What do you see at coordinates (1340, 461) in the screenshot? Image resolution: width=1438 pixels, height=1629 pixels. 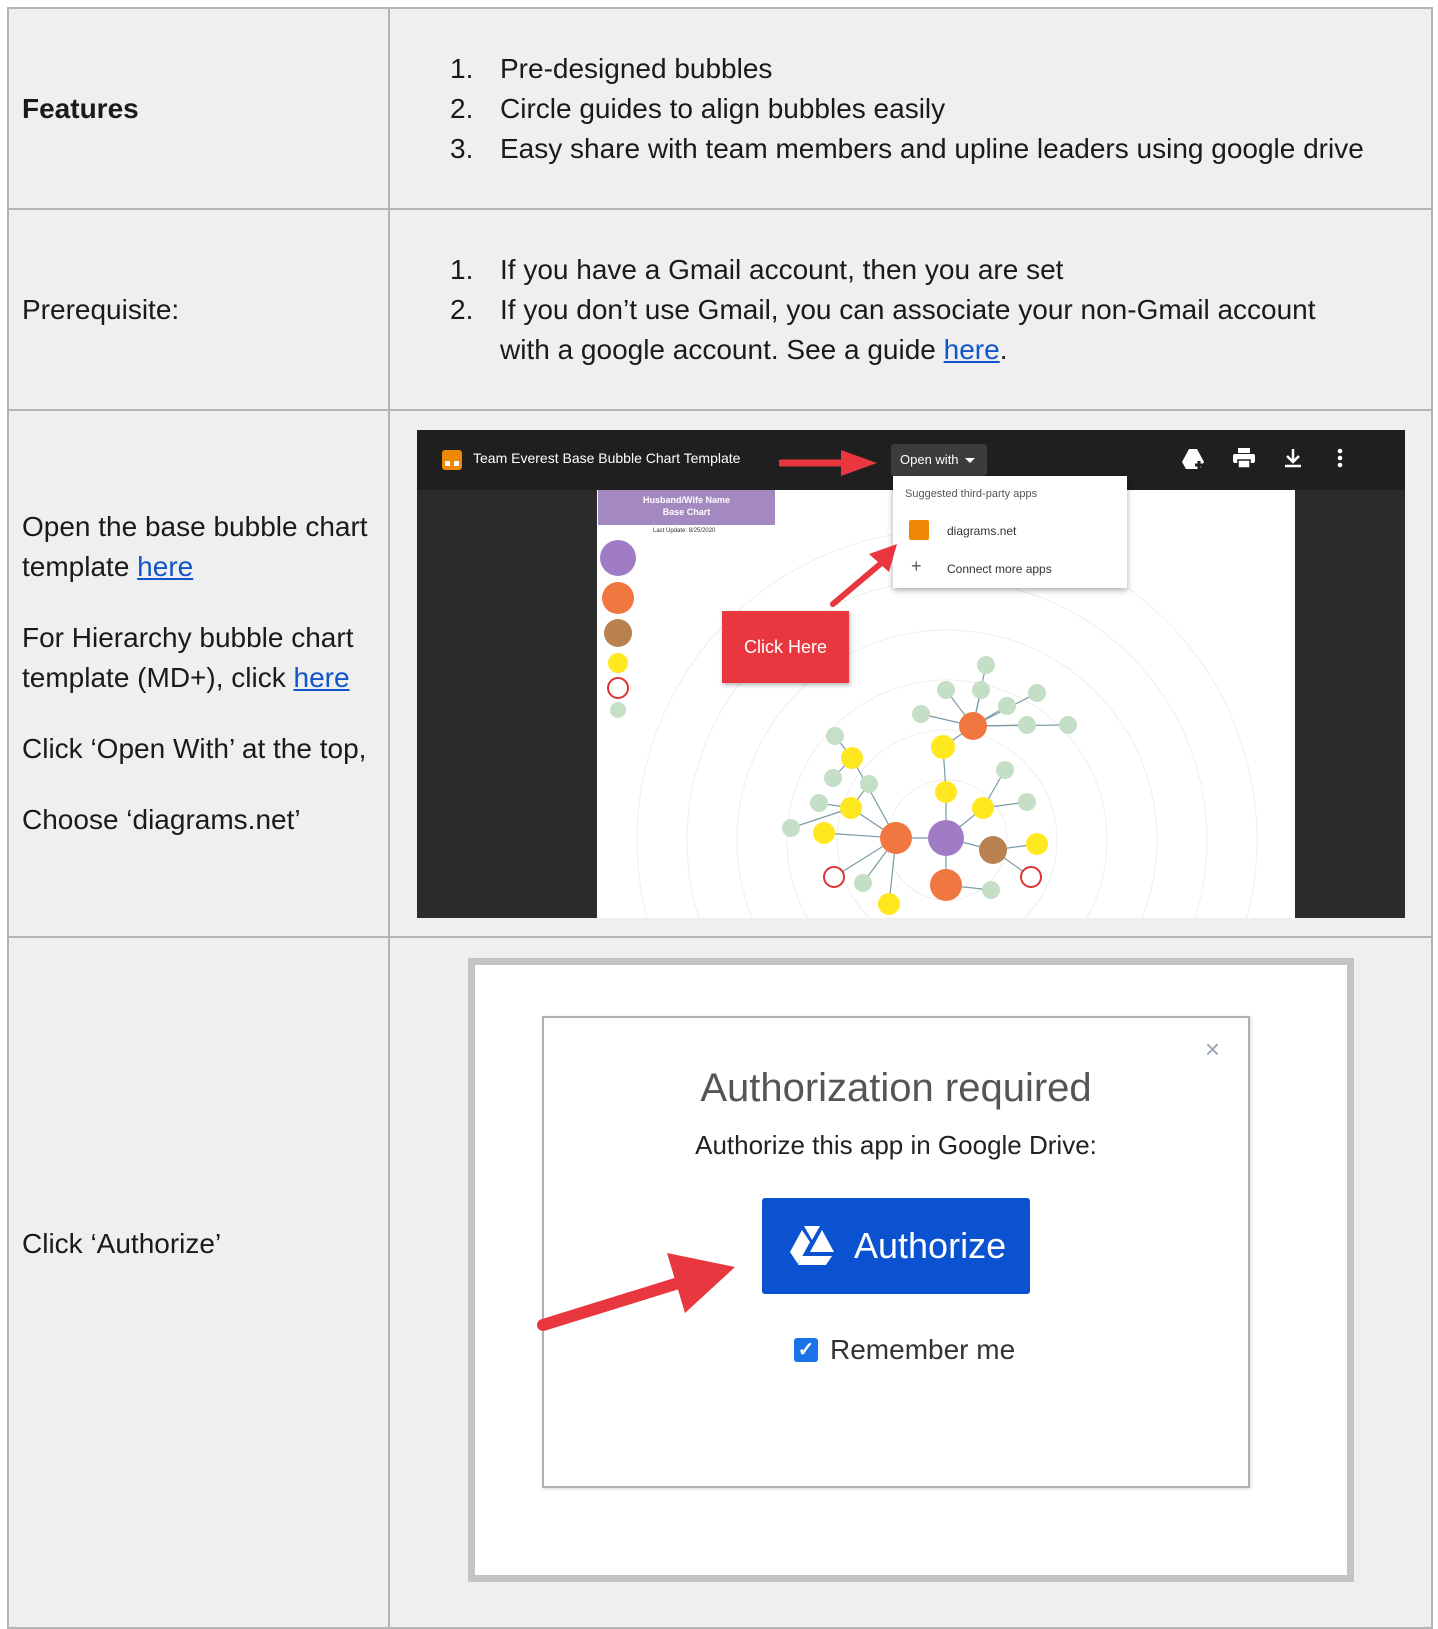 I see `more-options-icon` at bounding box center [1340, 461].